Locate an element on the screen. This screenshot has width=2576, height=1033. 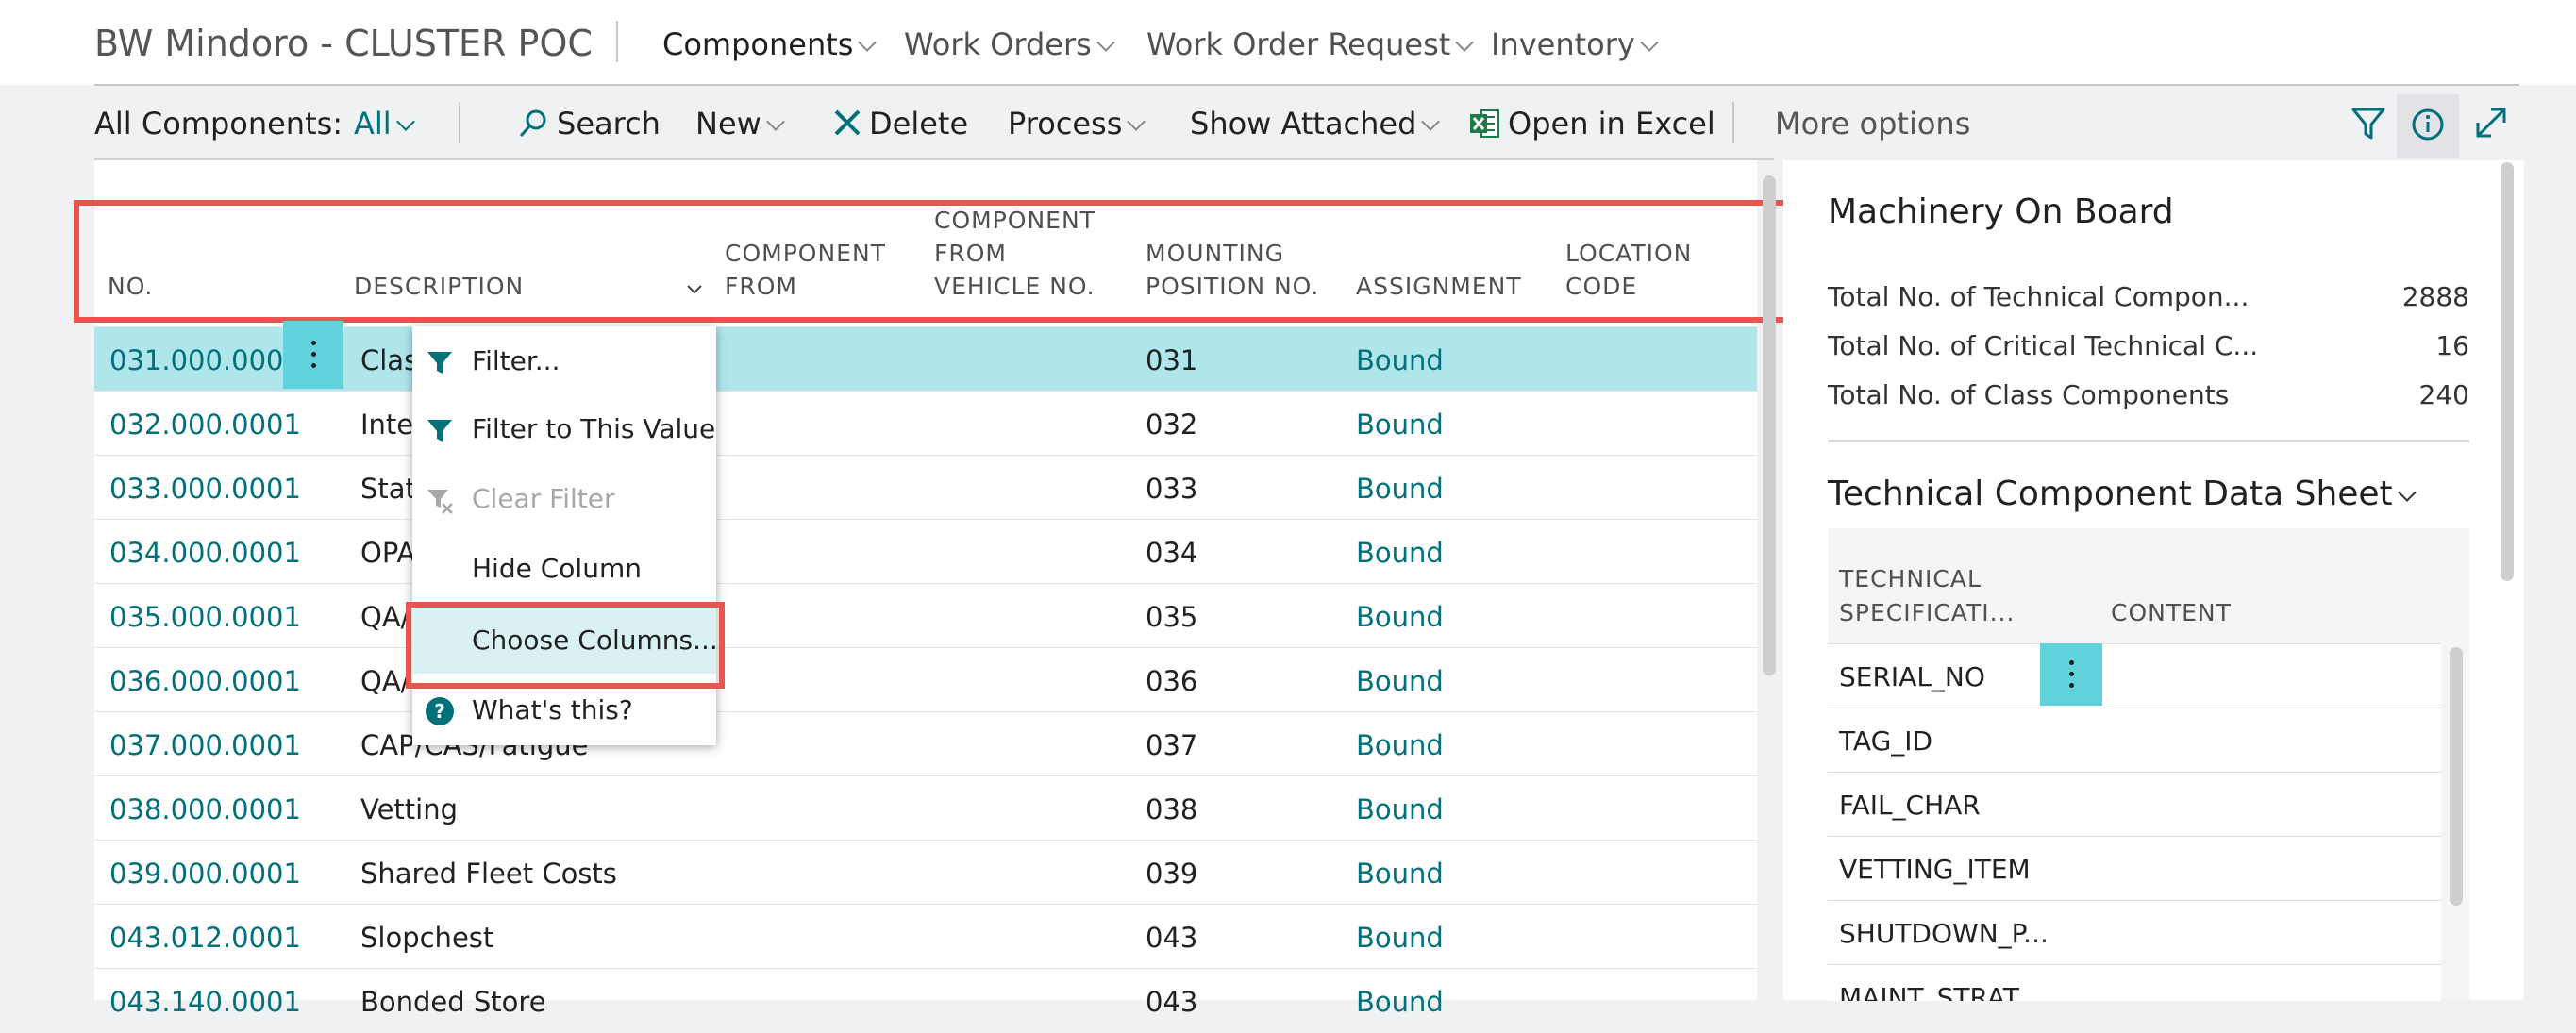
expand-button is located at coordinates (2491, 122).